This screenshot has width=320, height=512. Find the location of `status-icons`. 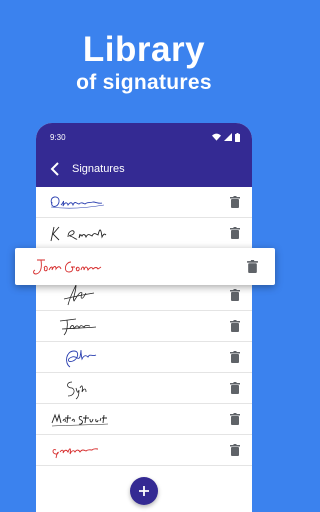

status-icons is located at coordinates (226, 137).